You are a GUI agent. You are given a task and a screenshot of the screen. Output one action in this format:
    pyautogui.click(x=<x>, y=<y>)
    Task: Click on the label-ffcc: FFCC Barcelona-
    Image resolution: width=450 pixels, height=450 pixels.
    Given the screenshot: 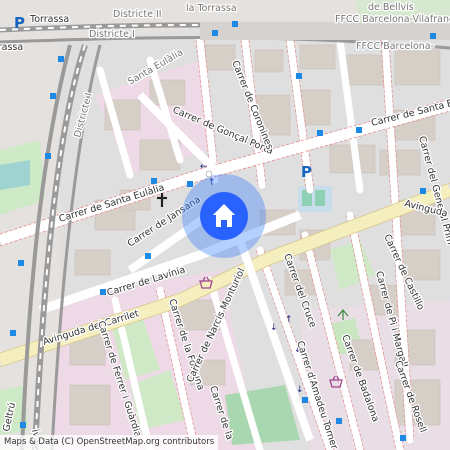 What is the action you would take?
    pyautogui.click(x=395, y=46)
    